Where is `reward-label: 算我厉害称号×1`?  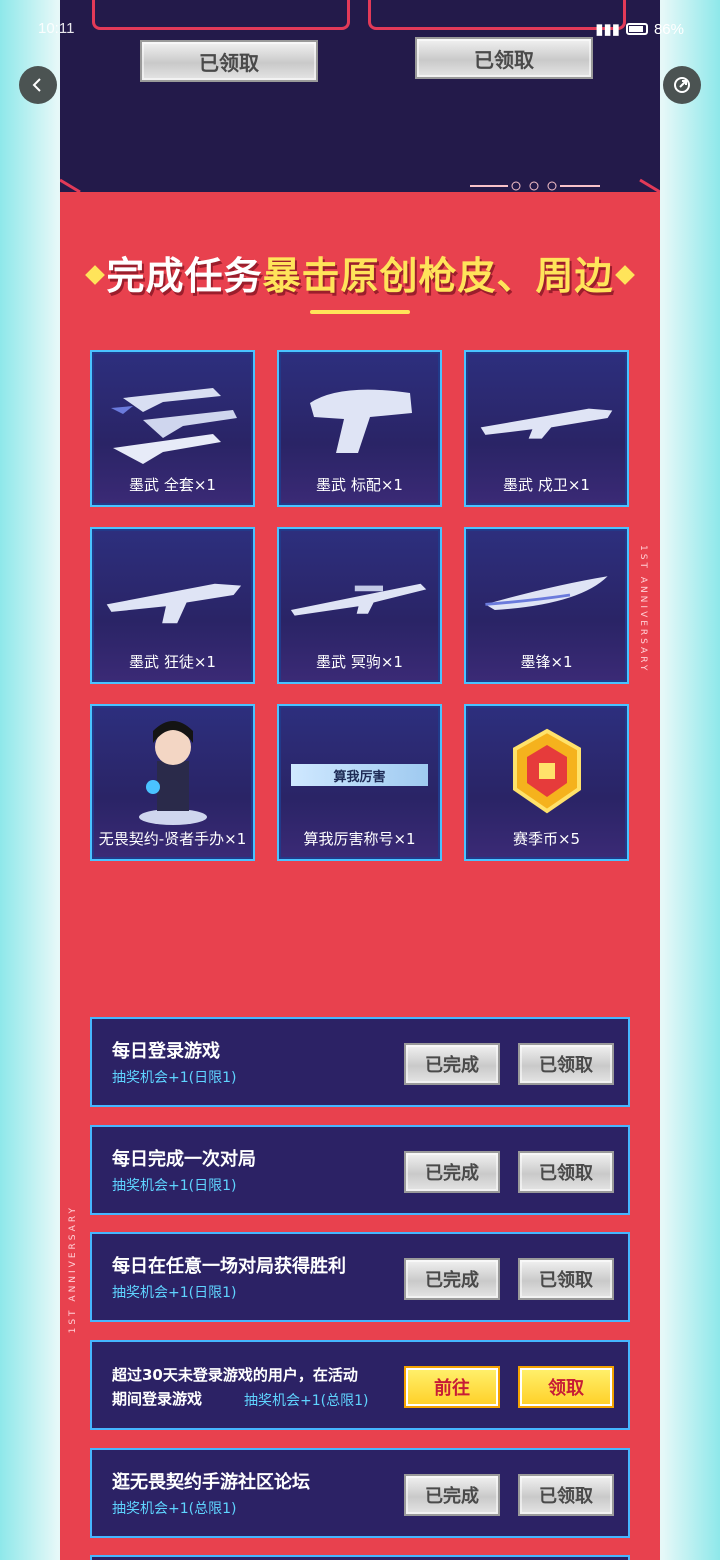 reward-label: 算我厉害称号×1 is located at coordinates (359, 839).